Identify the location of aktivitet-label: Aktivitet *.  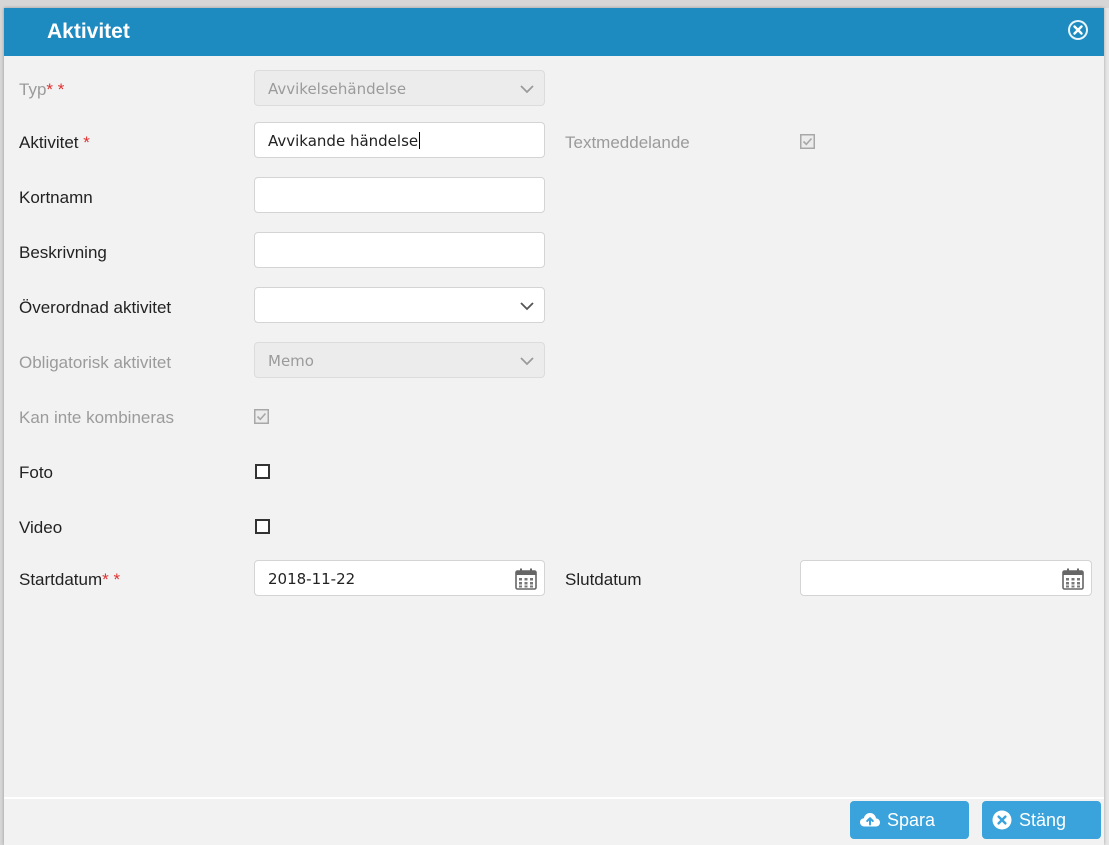
(54, 143).